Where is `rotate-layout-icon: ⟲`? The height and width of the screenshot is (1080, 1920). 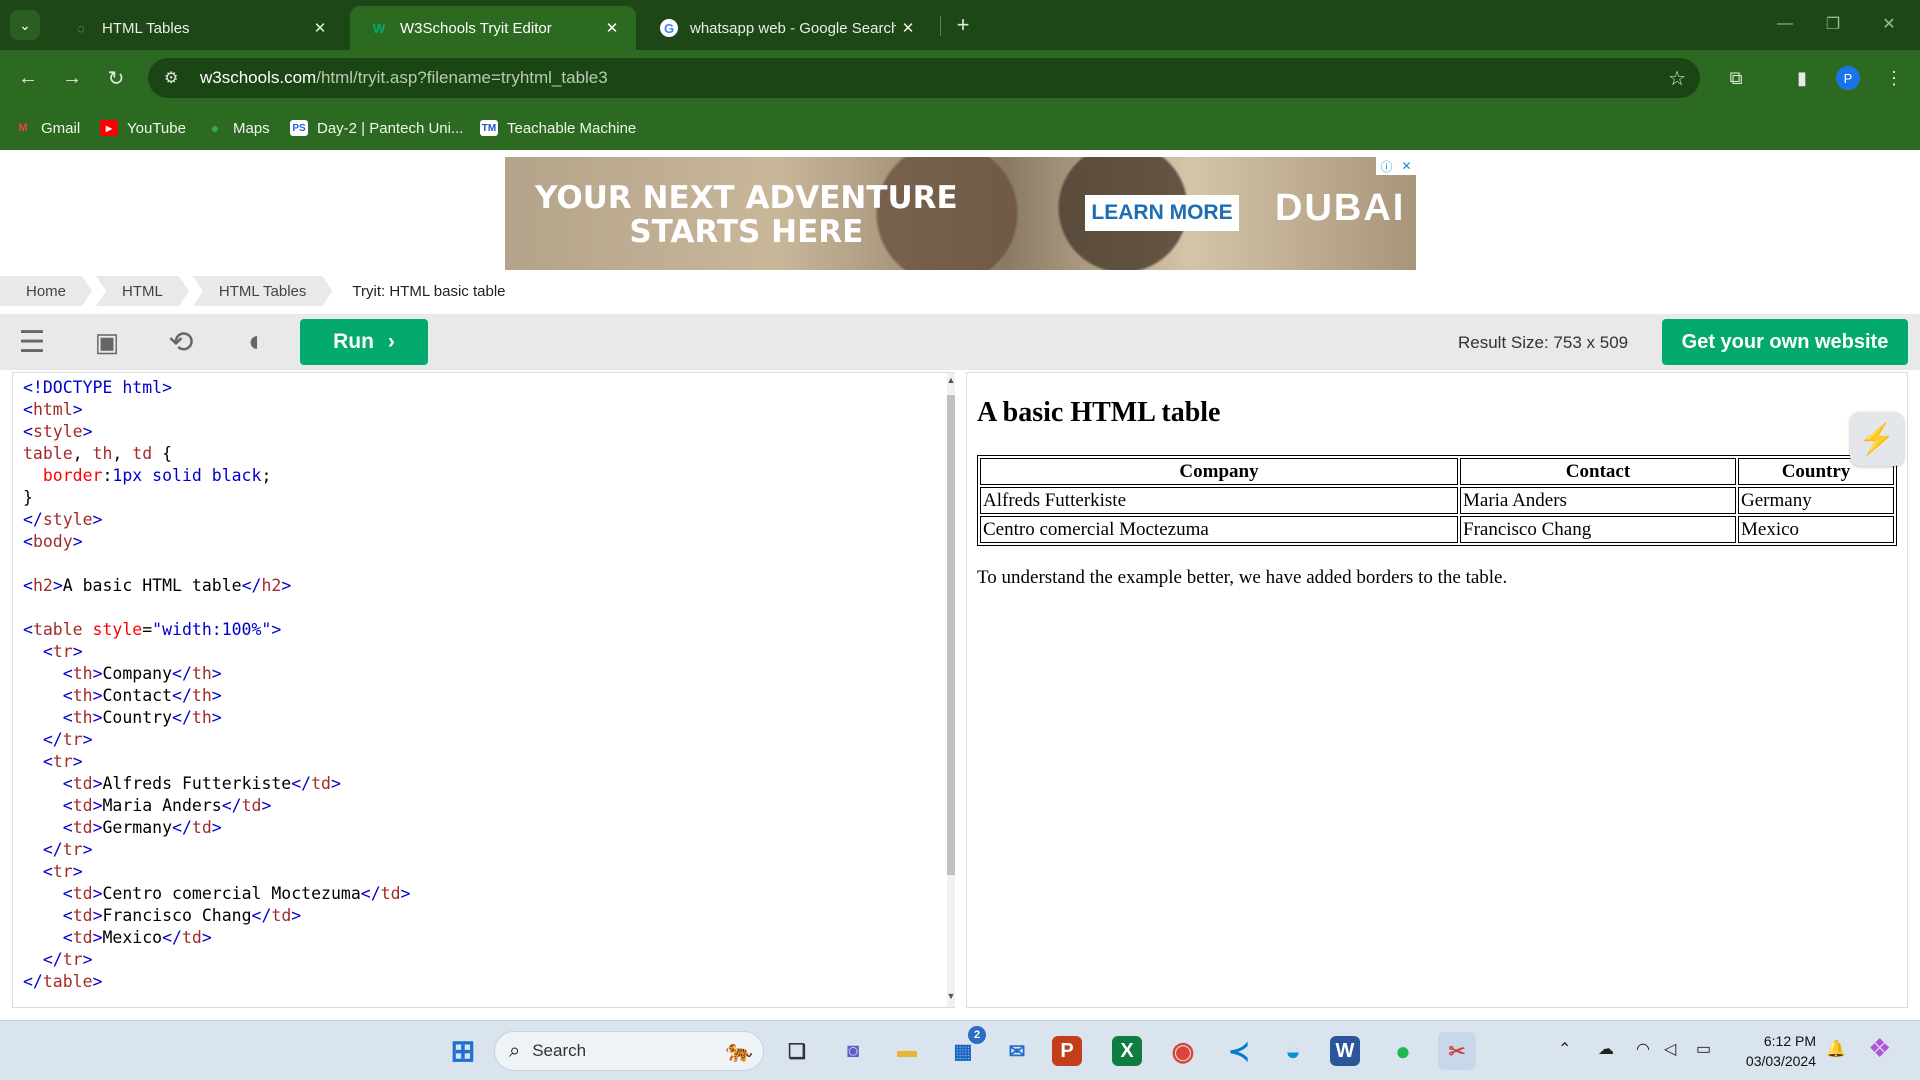 rotate-layout-icon: ⟲ is located at coordinates (181, 342).